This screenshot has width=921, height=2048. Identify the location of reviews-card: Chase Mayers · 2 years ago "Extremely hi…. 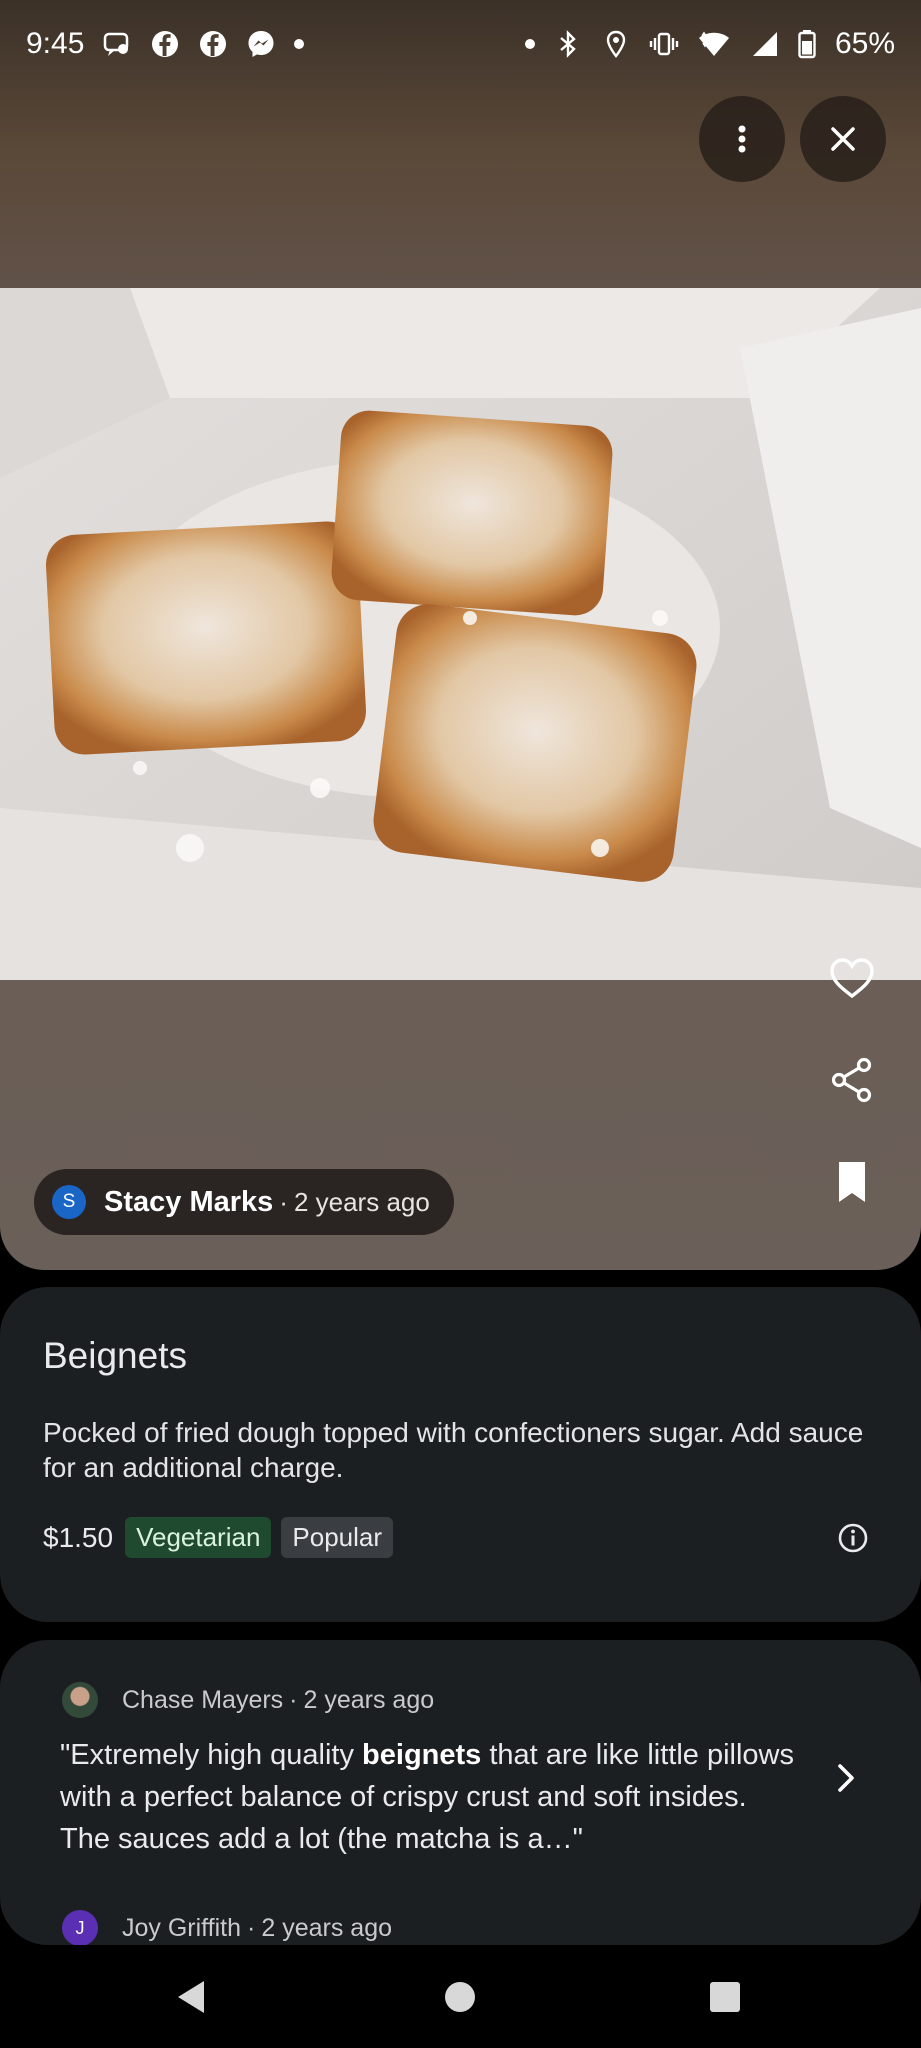
(460, 1792).